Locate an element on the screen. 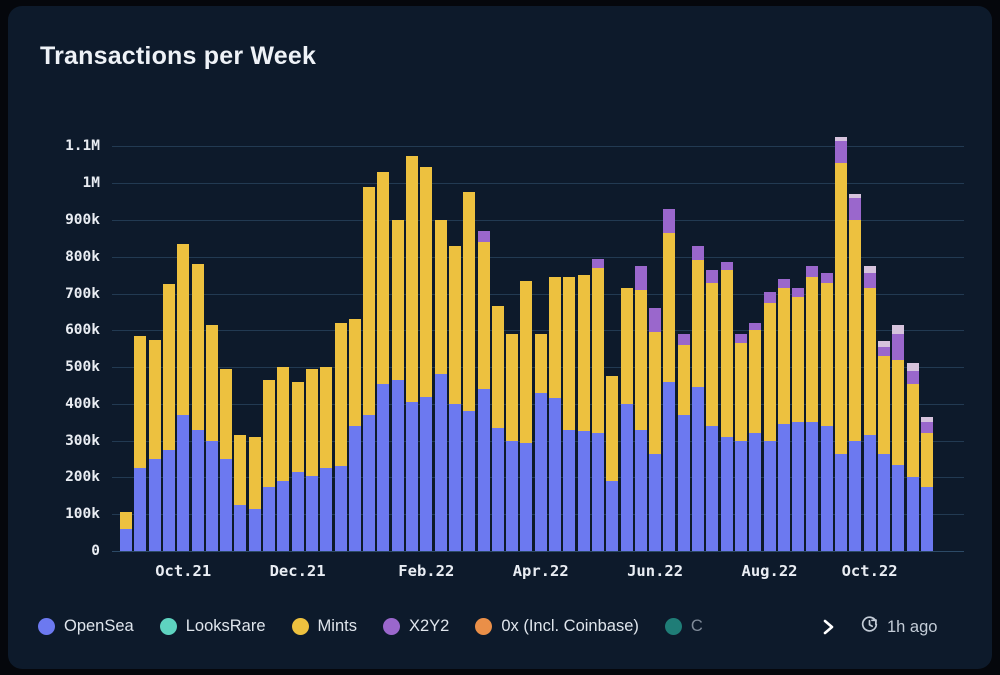  legend-label: C is located at coordinates (696, 625).